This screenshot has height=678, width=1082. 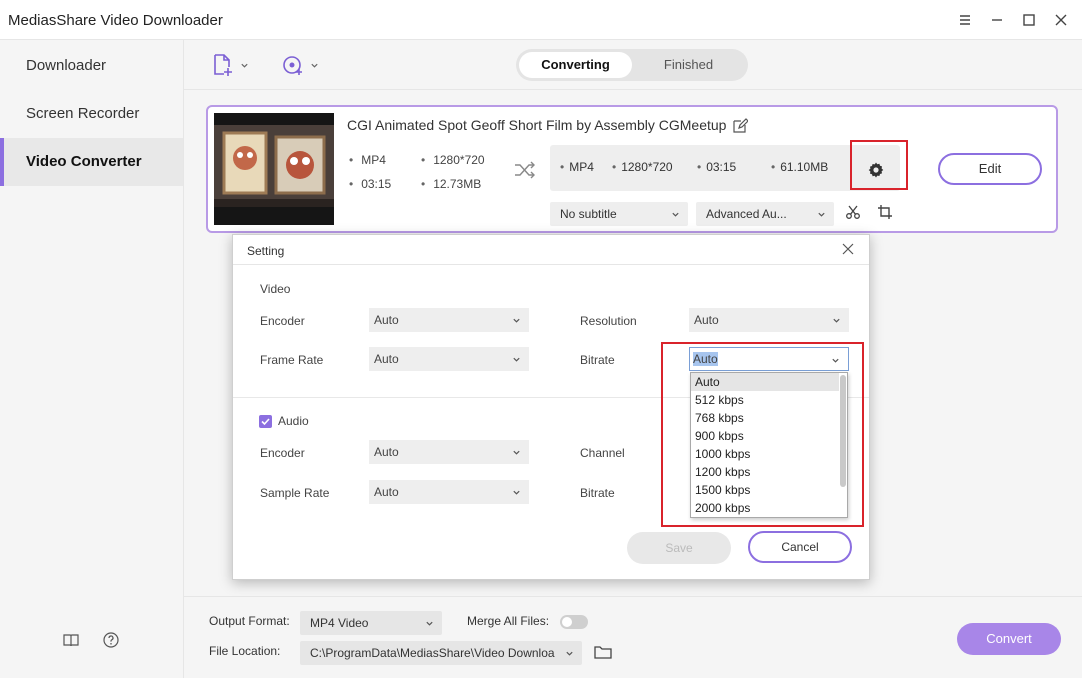 I want to click on subtitle-select-value: No subtitle, so click(x=588, y=214).